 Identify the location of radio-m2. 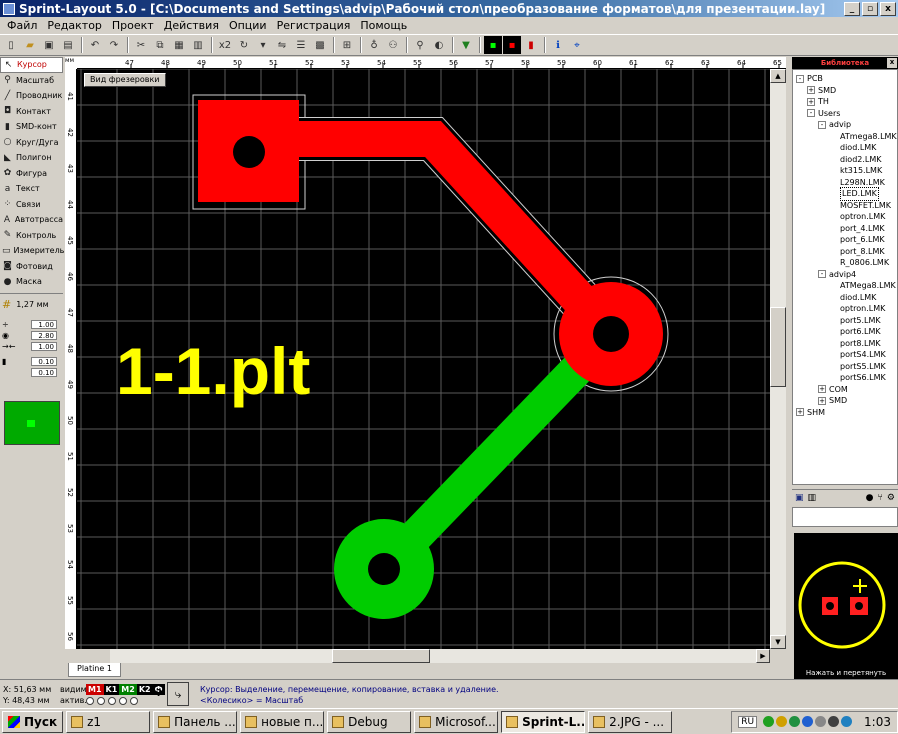
(112, 701).